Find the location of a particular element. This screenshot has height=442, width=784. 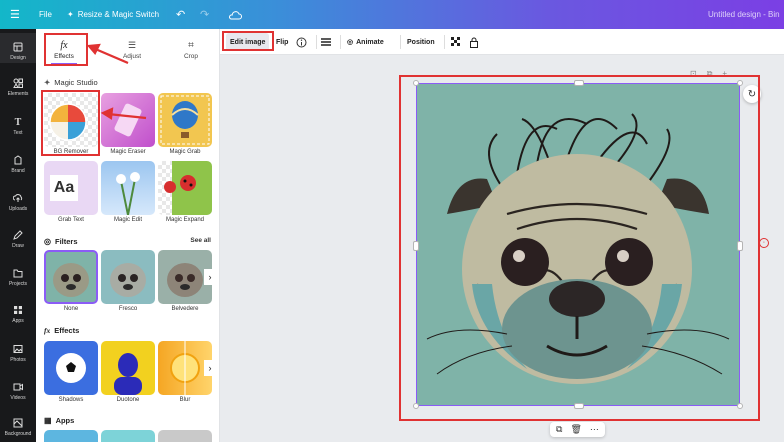

ladybug-icon is located at coordinates (188, 188).